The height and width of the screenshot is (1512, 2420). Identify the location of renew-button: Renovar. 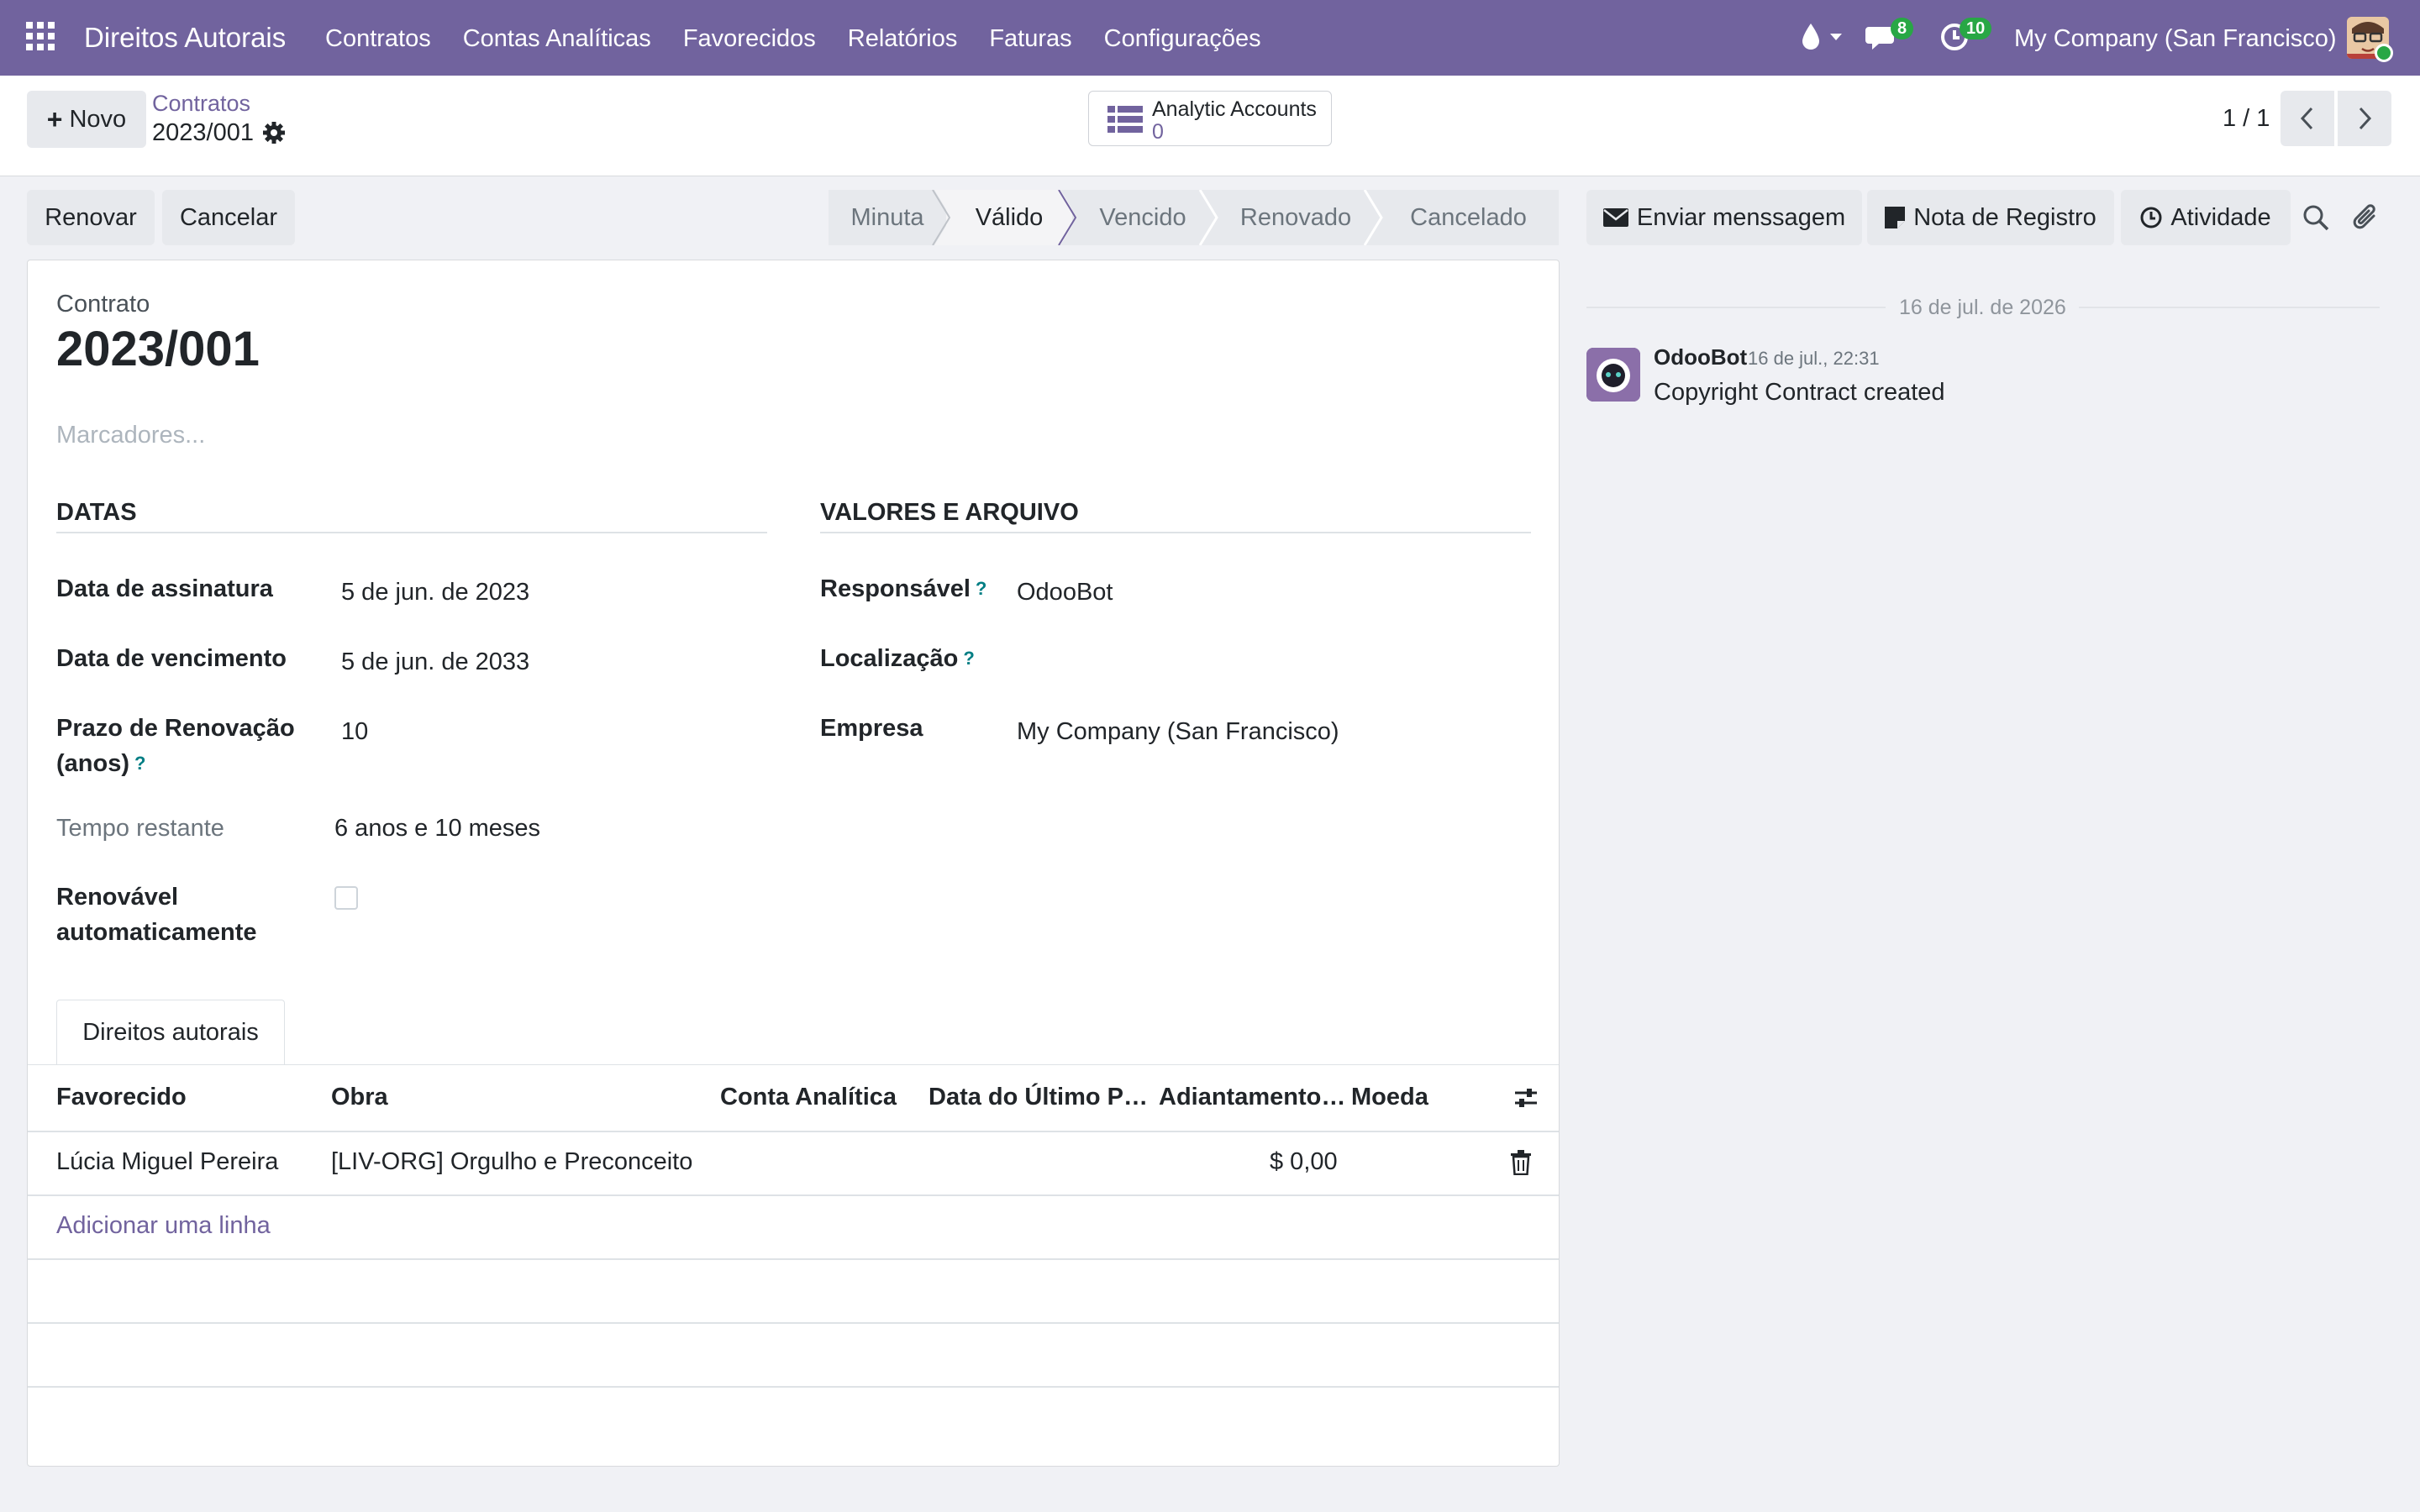
(91, 217).